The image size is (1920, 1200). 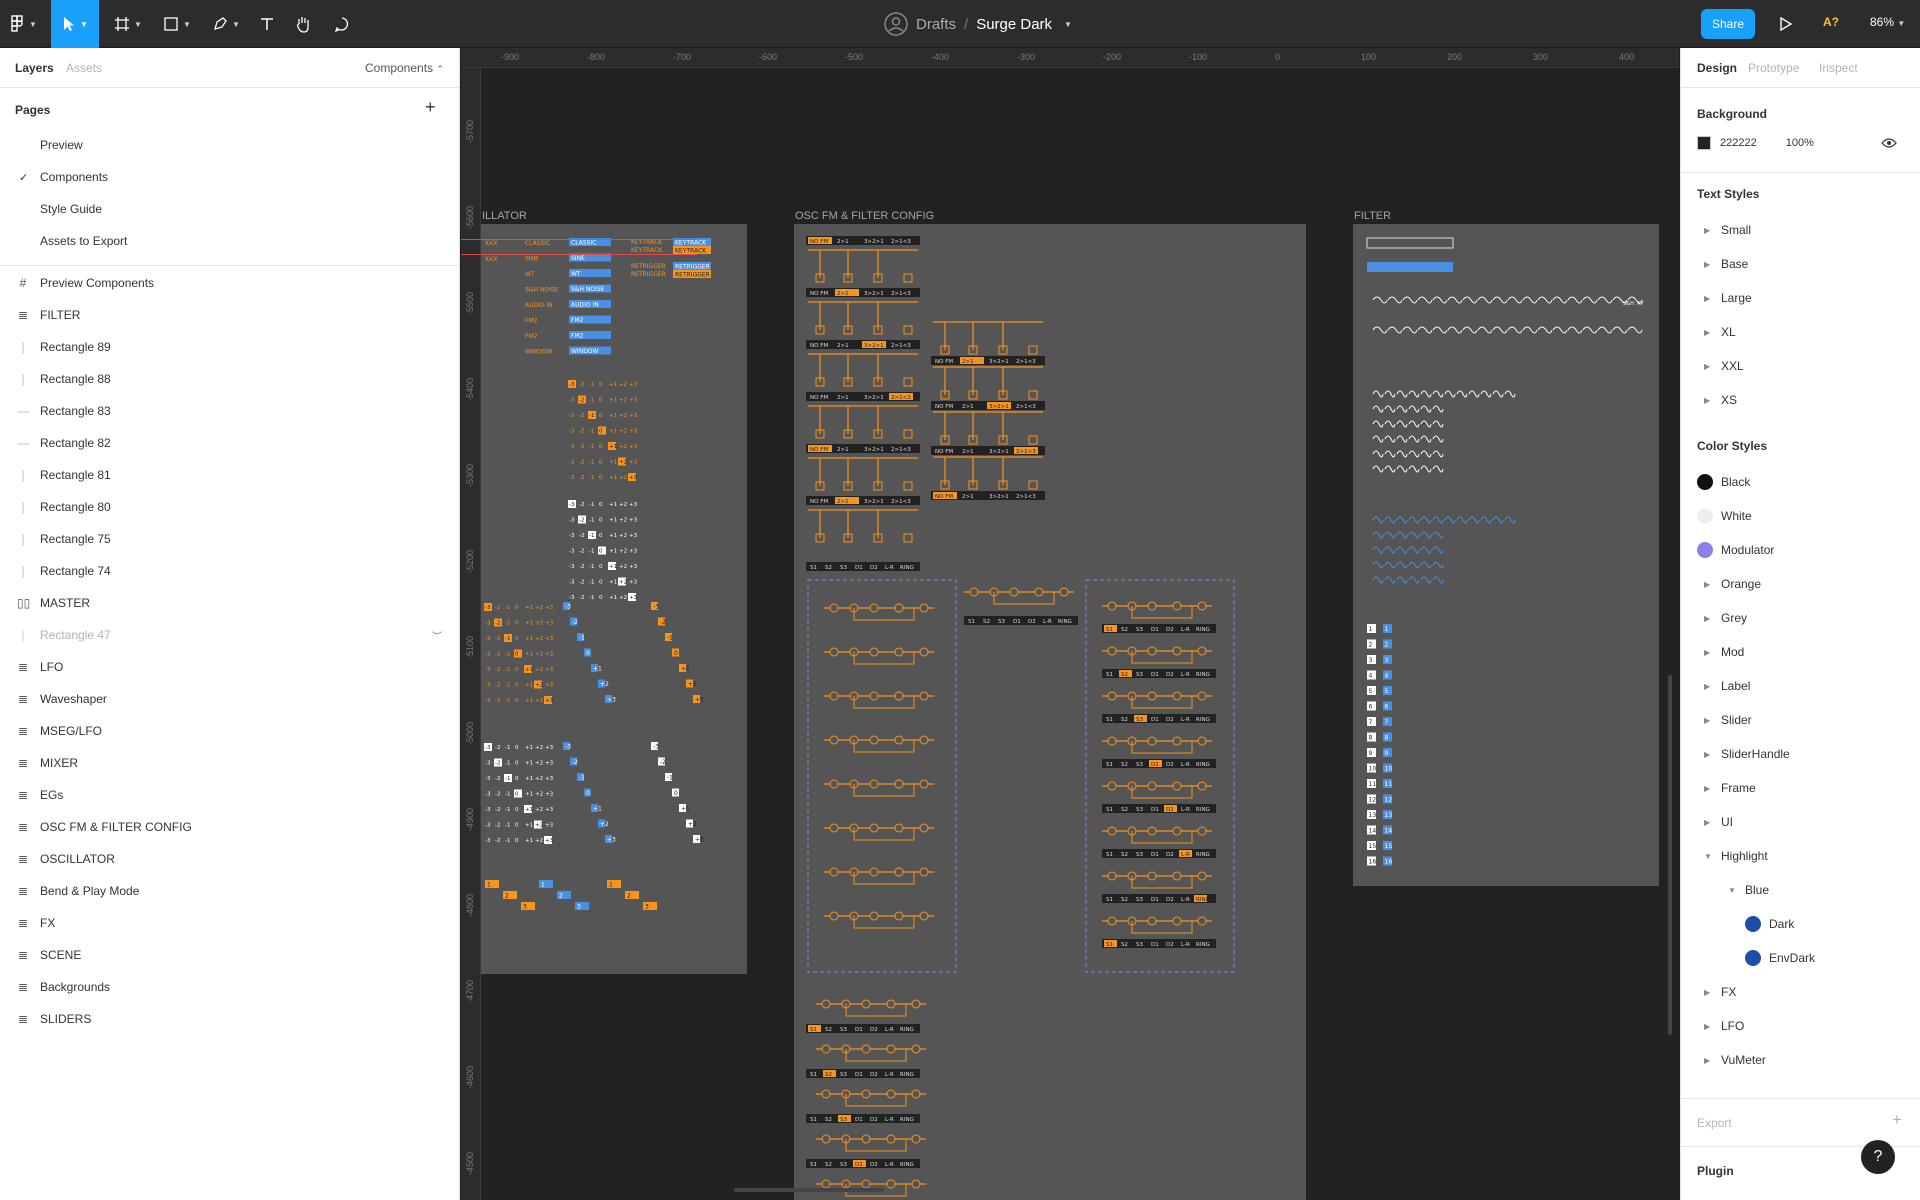 I want to click on add-page-icon: +, so click(x=430, y=107).